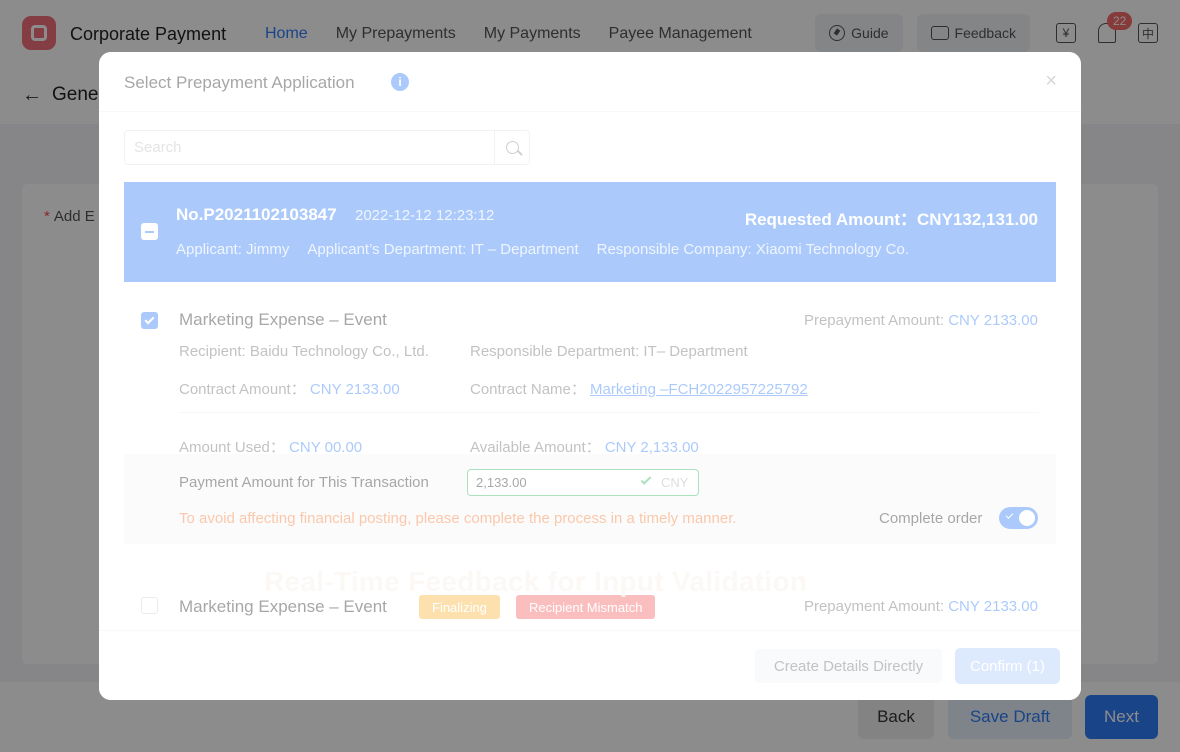  I want to click on responsible-department: Responsible Department: IT– Department, so click(609, 351).